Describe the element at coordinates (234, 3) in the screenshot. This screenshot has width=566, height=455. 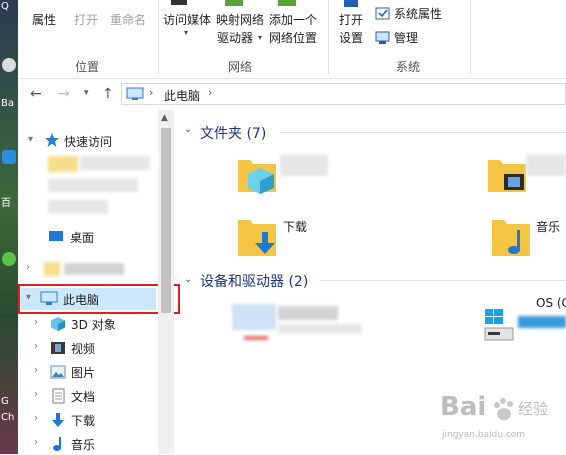
I see `map-drive-icon` at that location.